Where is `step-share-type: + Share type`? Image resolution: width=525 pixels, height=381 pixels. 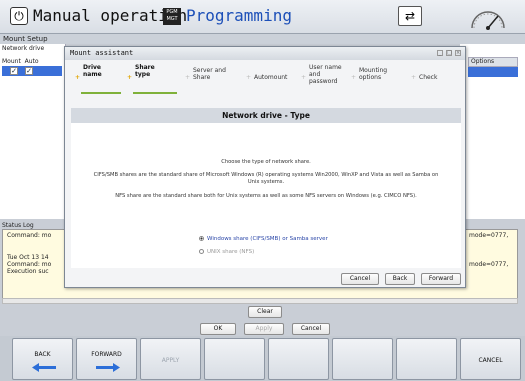
step-share-type: + Share type is located at coordinates (152, 79).